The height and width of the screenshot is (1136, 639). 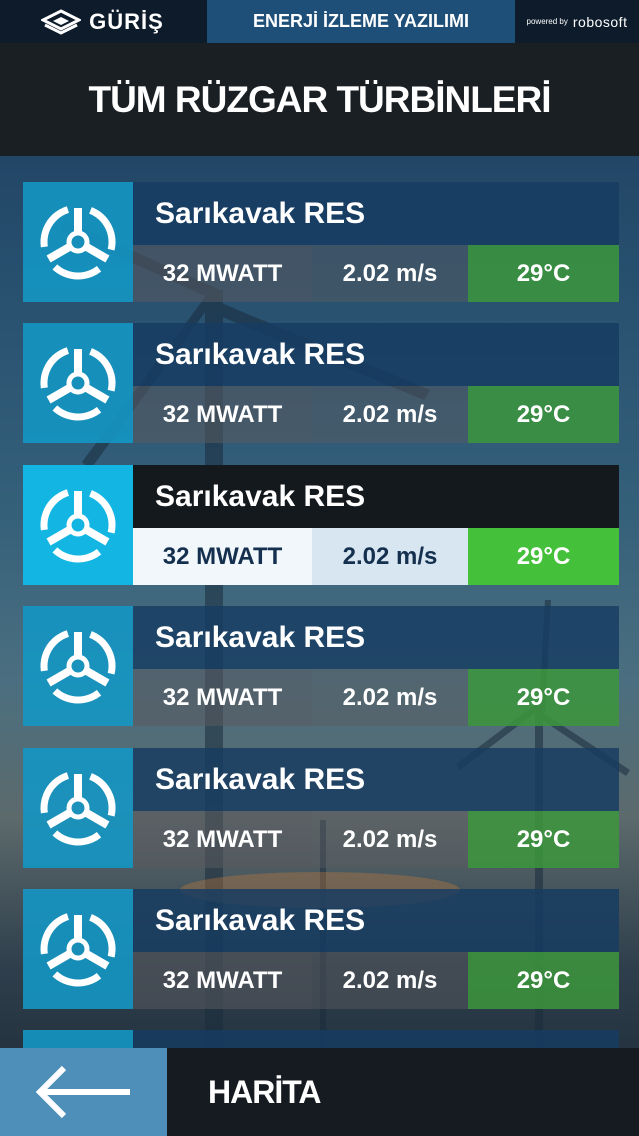 I want to click on back-button, so click(x=83, y=1092).